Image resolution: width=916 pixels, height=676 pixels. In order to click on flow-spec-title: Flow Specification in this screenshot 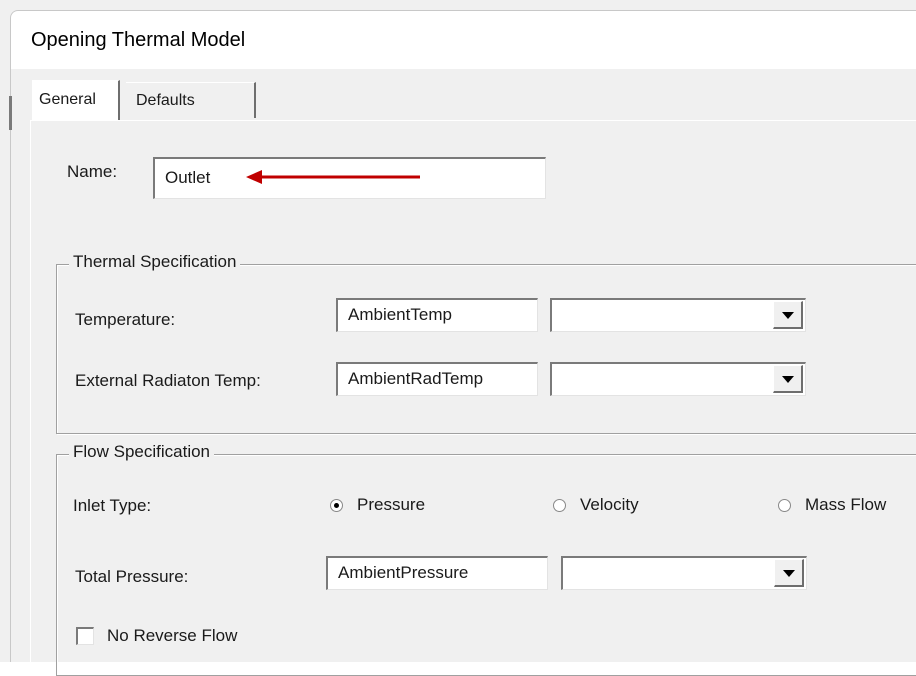, I will do `click(142, 452)`.